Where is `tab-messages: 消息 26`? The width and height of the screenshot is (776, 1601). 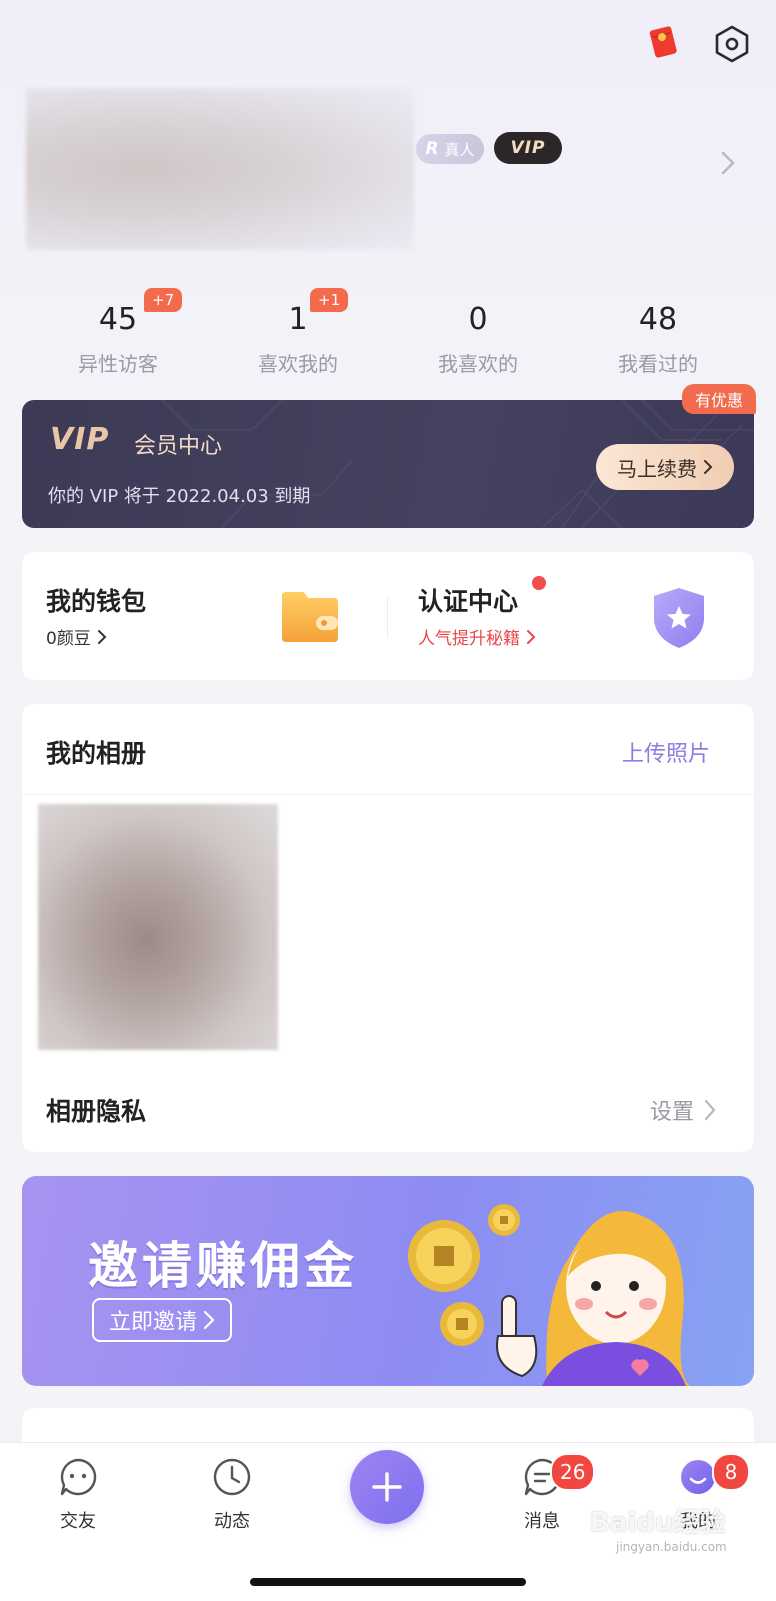 tab-messages: 消息 26 is located at coordinates (544, 1493).